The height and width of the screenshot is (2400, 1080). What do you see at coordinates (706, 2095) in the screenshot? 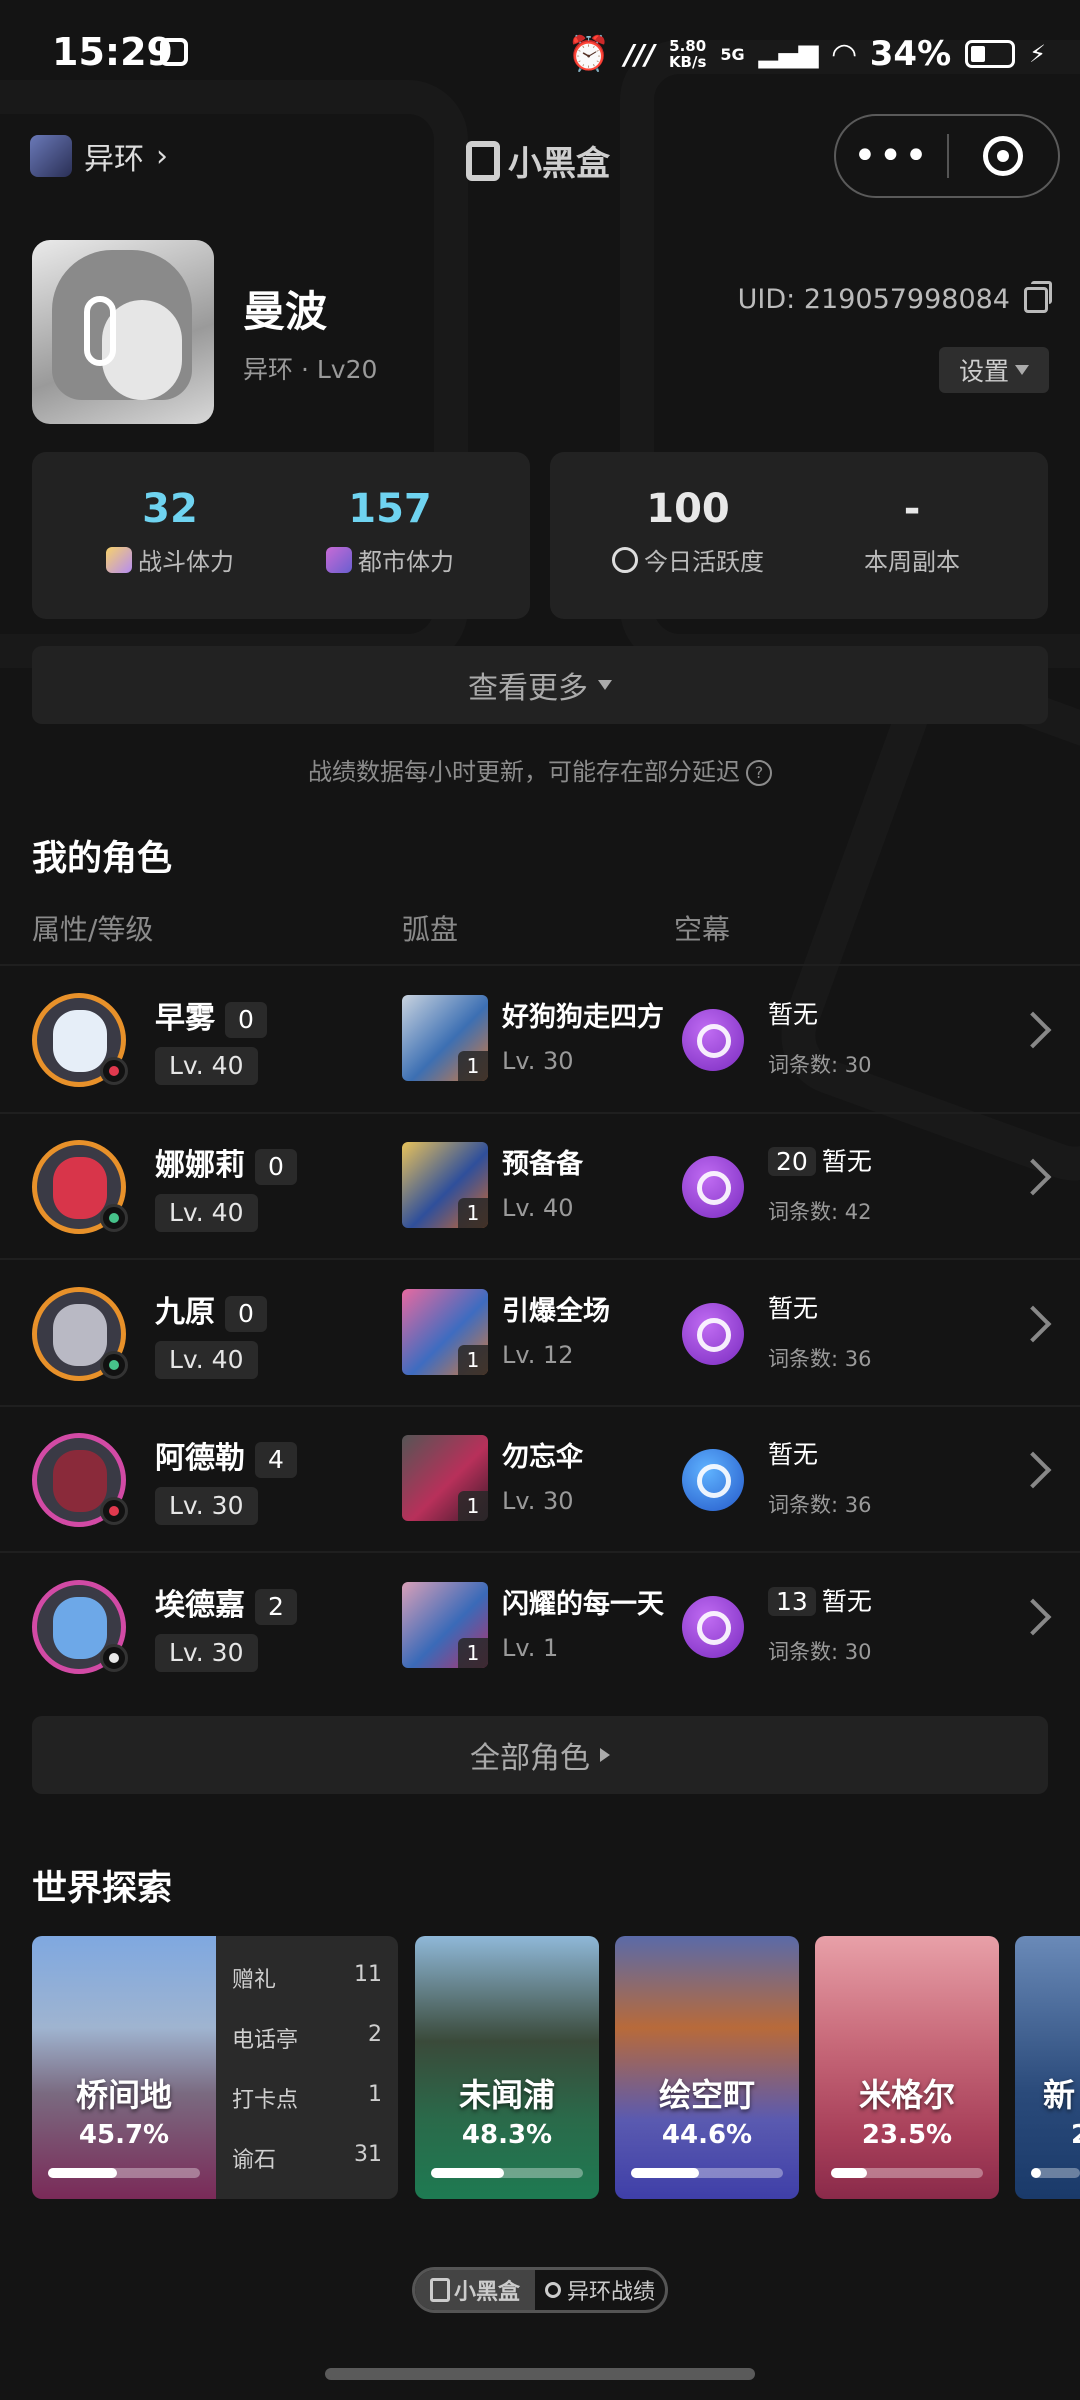
I see `region-name: 绘空町` at bounding box center [706, 2095].